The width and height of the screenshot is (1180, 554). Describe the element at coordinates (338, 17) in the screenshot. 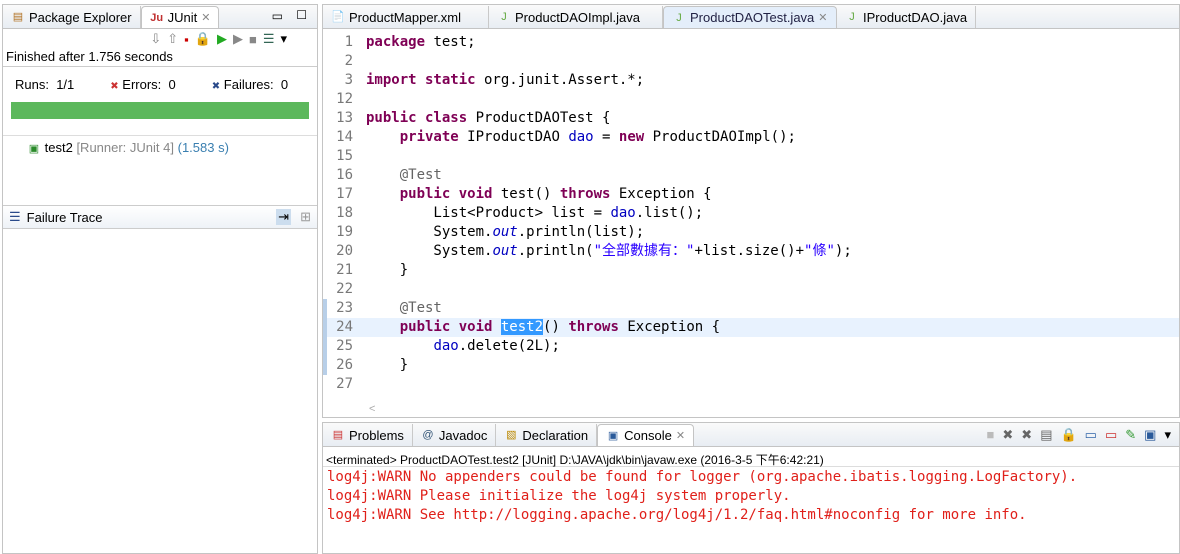

I see `xml-file-icon: 📄` at that location.